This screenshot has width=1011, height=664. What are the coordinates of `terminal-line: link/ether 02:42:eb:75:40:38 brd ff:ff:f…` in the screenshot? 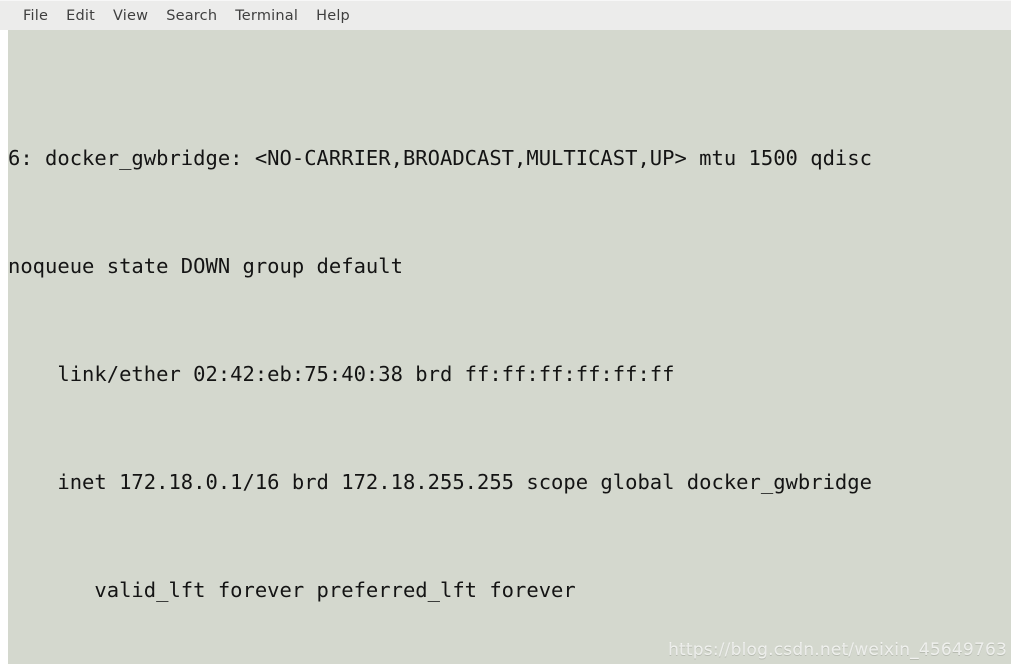 It's located at (509, 374).